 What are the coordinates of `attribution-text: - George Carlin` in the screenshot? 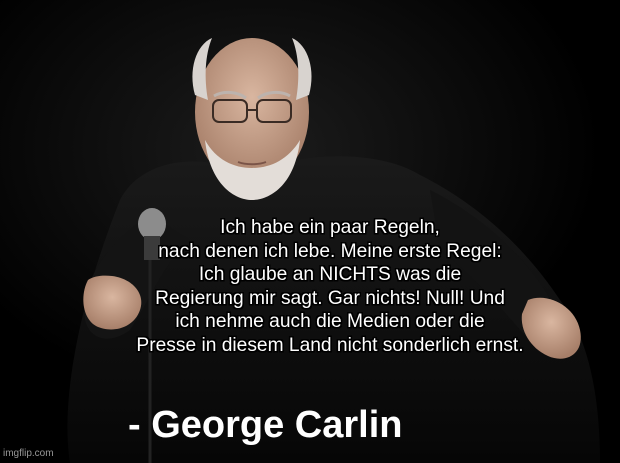 It's located at (265, 425).